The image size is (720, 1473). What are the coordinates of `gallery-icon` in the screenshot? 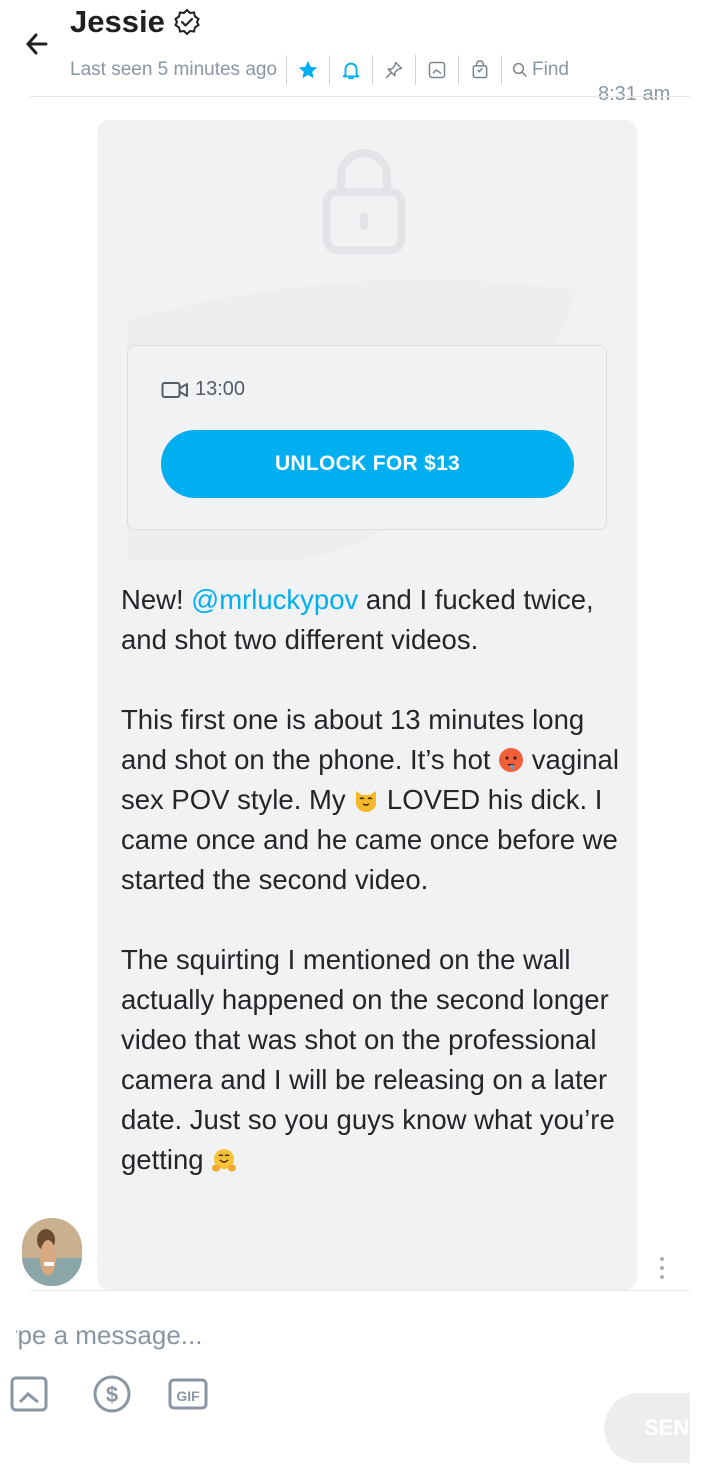 It's located at (437, 70).